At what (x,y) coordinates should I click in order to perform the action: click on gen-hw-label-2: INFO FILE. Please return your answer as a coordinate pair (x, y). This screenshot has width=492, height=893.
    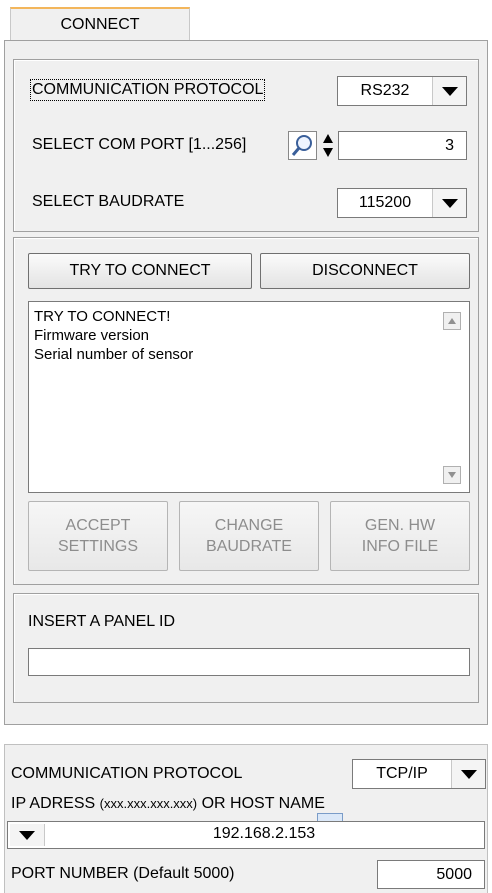
    Looking at the image, I should click on (400, 546).